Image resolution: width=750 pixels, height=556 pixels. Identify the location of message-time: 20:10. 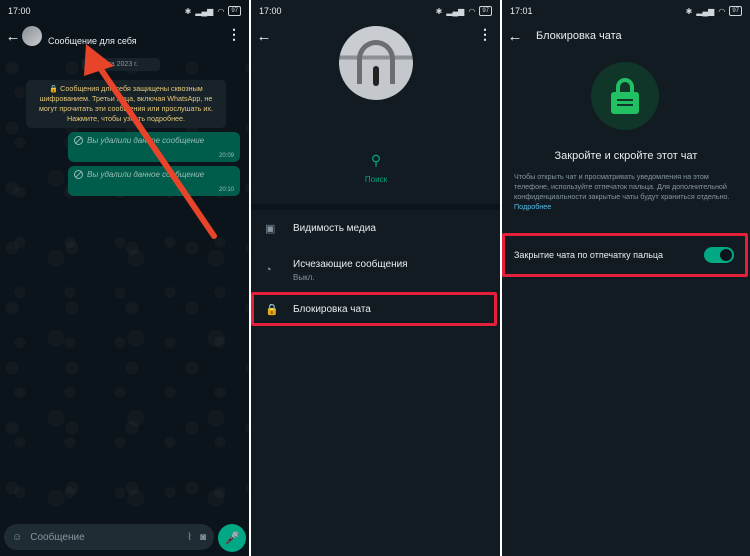
(226, 190).